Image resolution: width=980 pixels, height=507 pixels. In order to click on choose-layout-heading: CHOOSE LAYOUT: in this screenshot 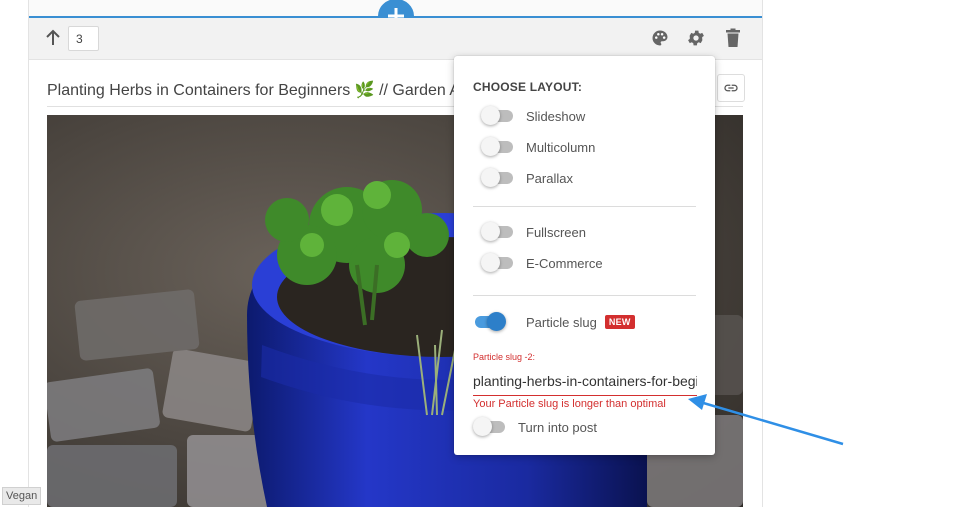, I will do `click(528, 87)`.